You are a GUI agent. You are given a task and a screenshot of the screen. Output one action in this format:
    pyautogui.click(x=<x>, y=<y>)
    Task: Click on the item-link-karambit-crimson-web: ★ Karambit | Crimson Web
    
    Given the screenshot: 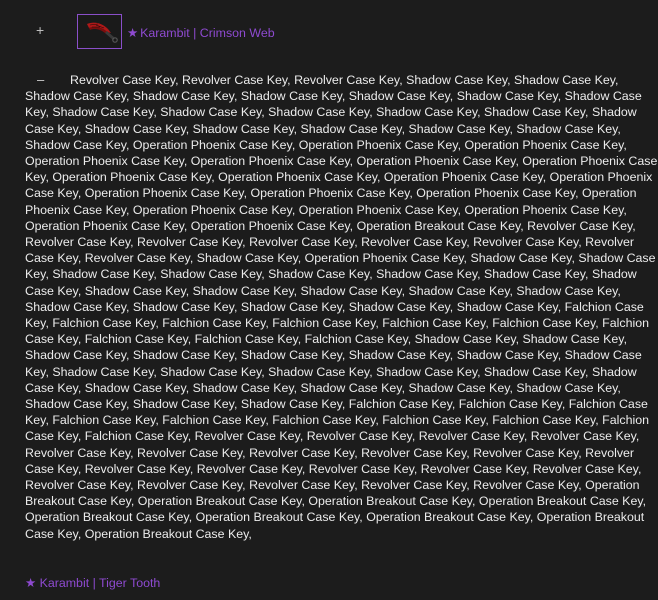 What is the action you would take?
    pyautogui.click(x=201, y=32)
    